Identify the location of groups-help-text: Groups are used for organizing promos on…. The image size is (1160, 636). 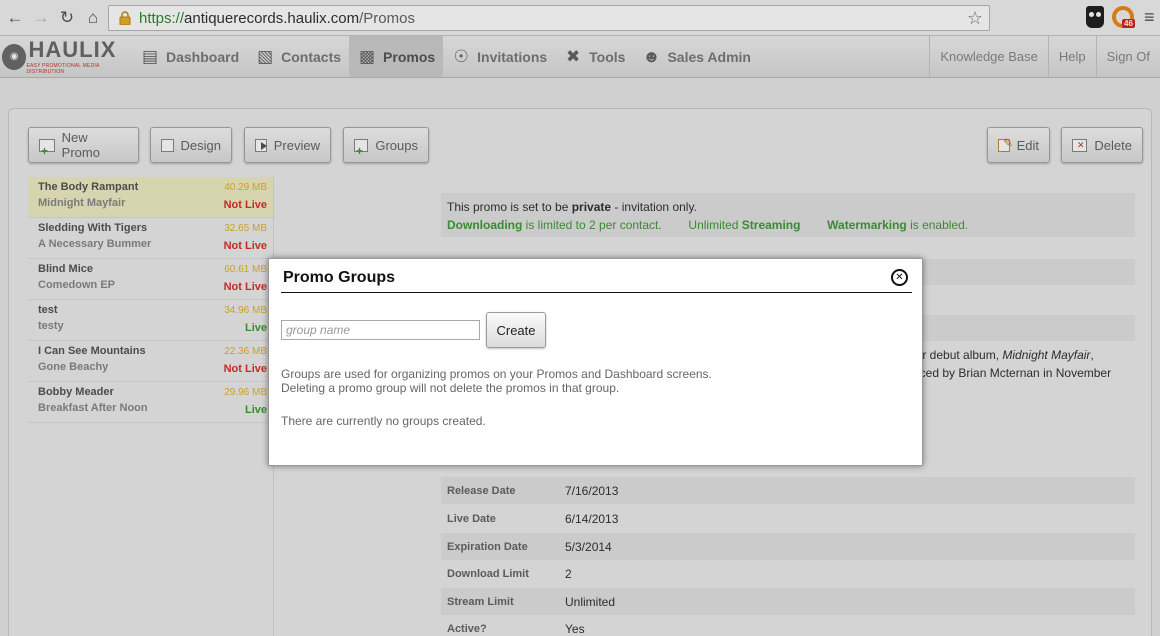
(496, 381).